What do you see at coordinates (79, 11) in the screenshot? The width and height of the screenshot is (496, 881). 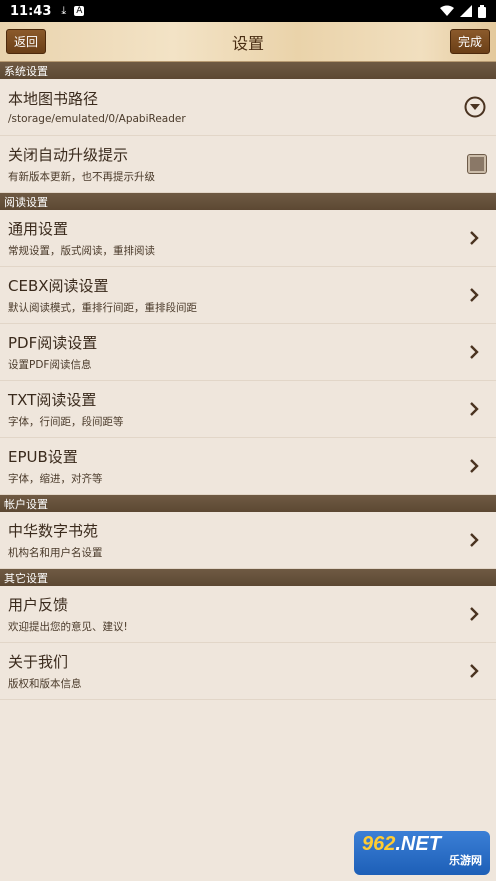 I see `a-icon: A` at bounding box center [79, 11].